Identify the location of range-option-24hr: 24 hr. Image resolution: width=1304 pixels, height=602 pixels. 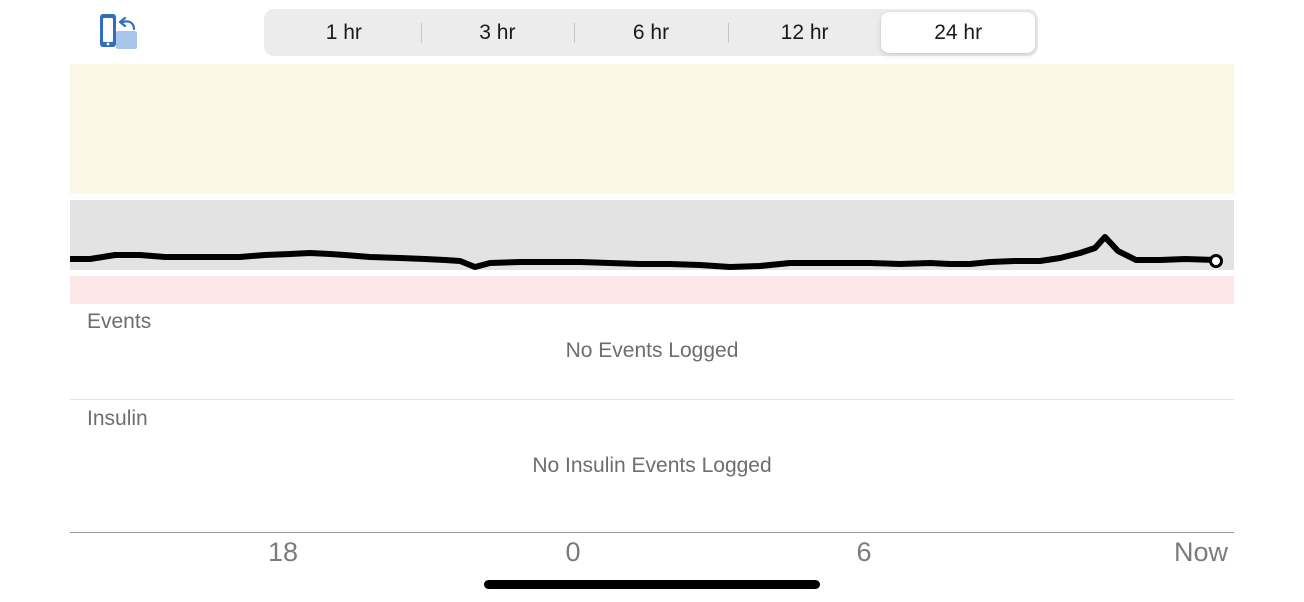
(958, 32).